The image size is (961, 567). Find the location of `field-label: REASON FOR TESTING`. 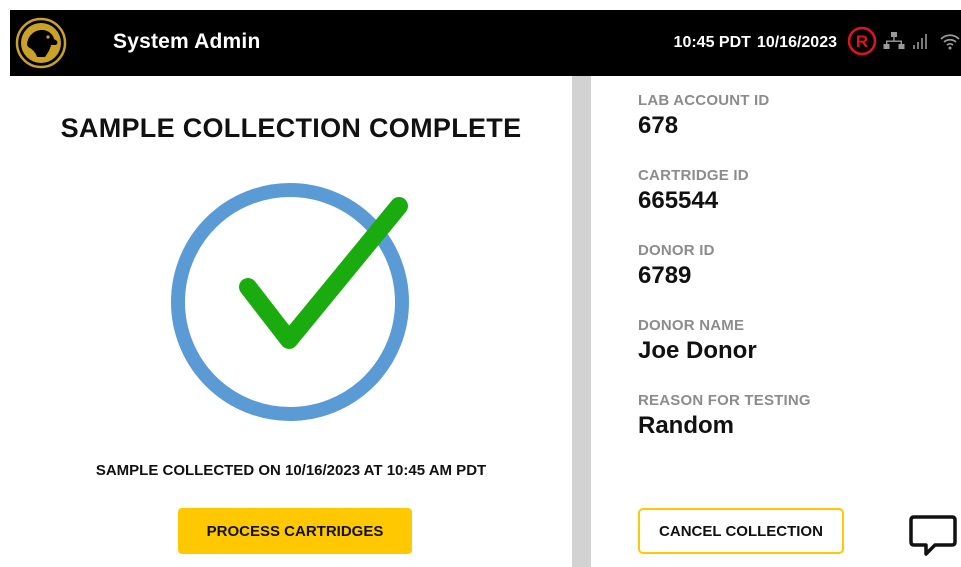

field-label: REASON FOR TESTING is located at coordinates (724, 400).